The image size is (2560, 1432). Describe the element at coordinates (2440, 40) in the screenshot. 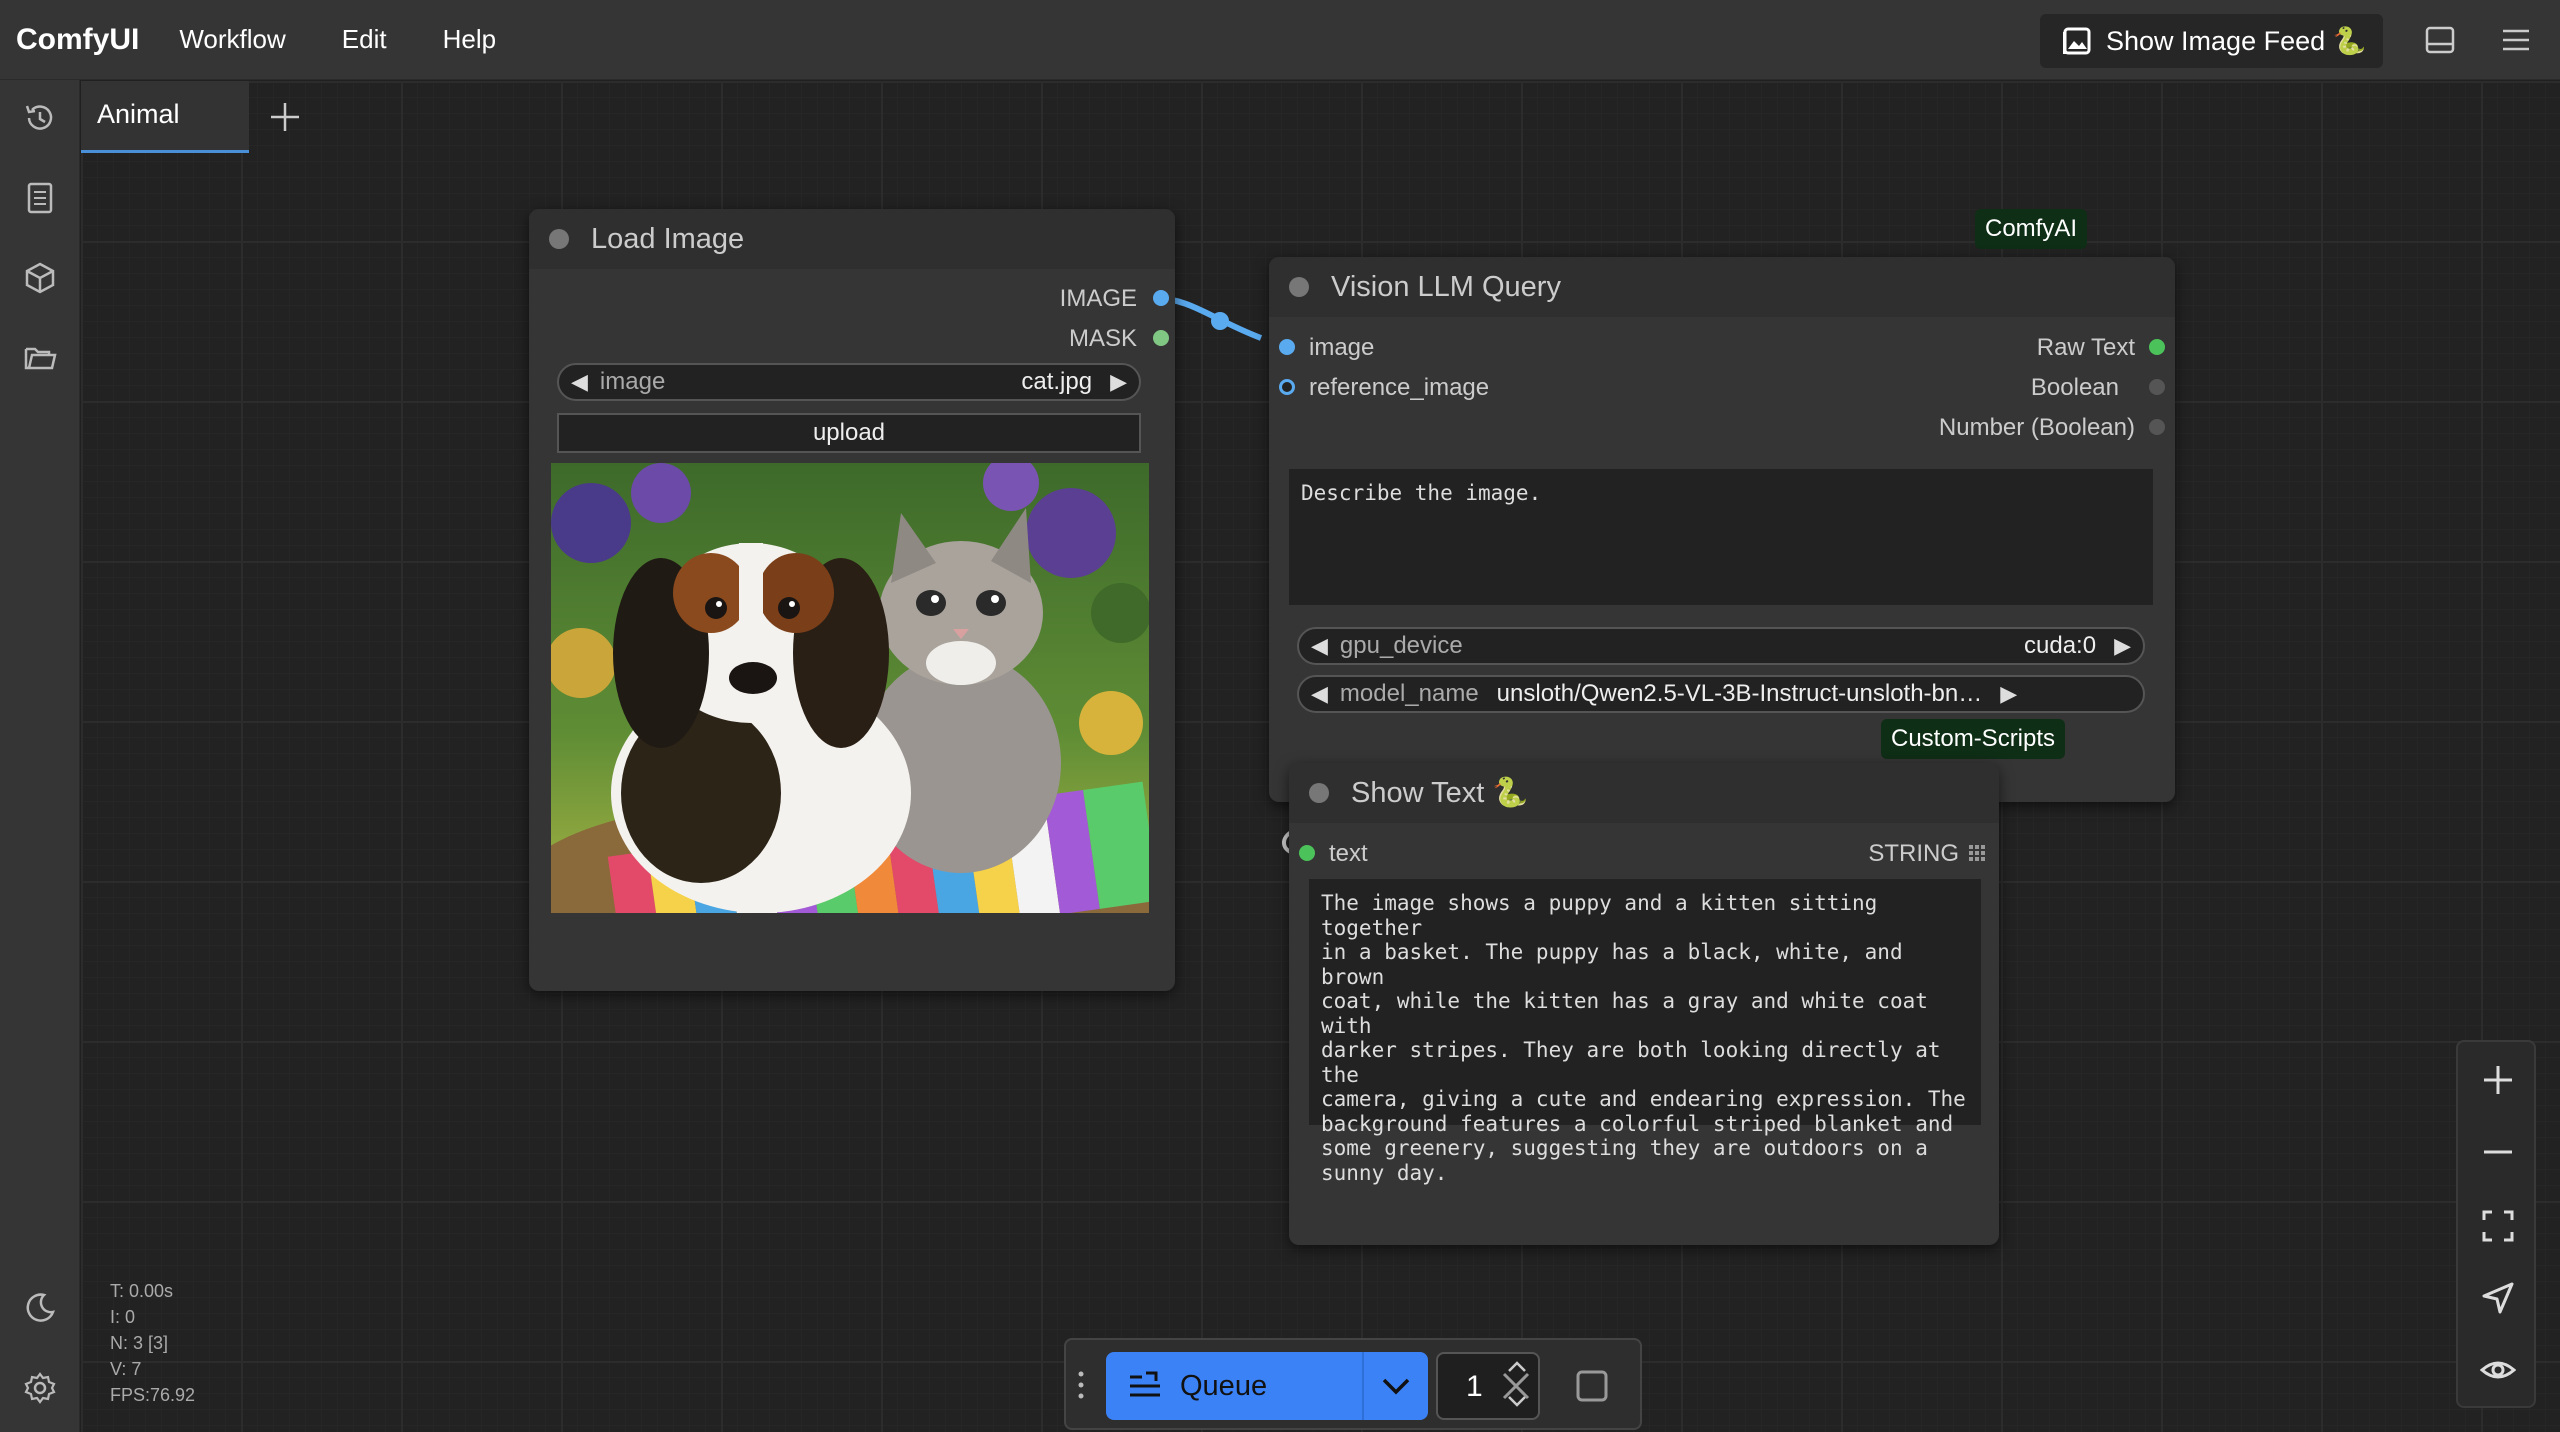

I see `panel-toggle-icon` at that location.